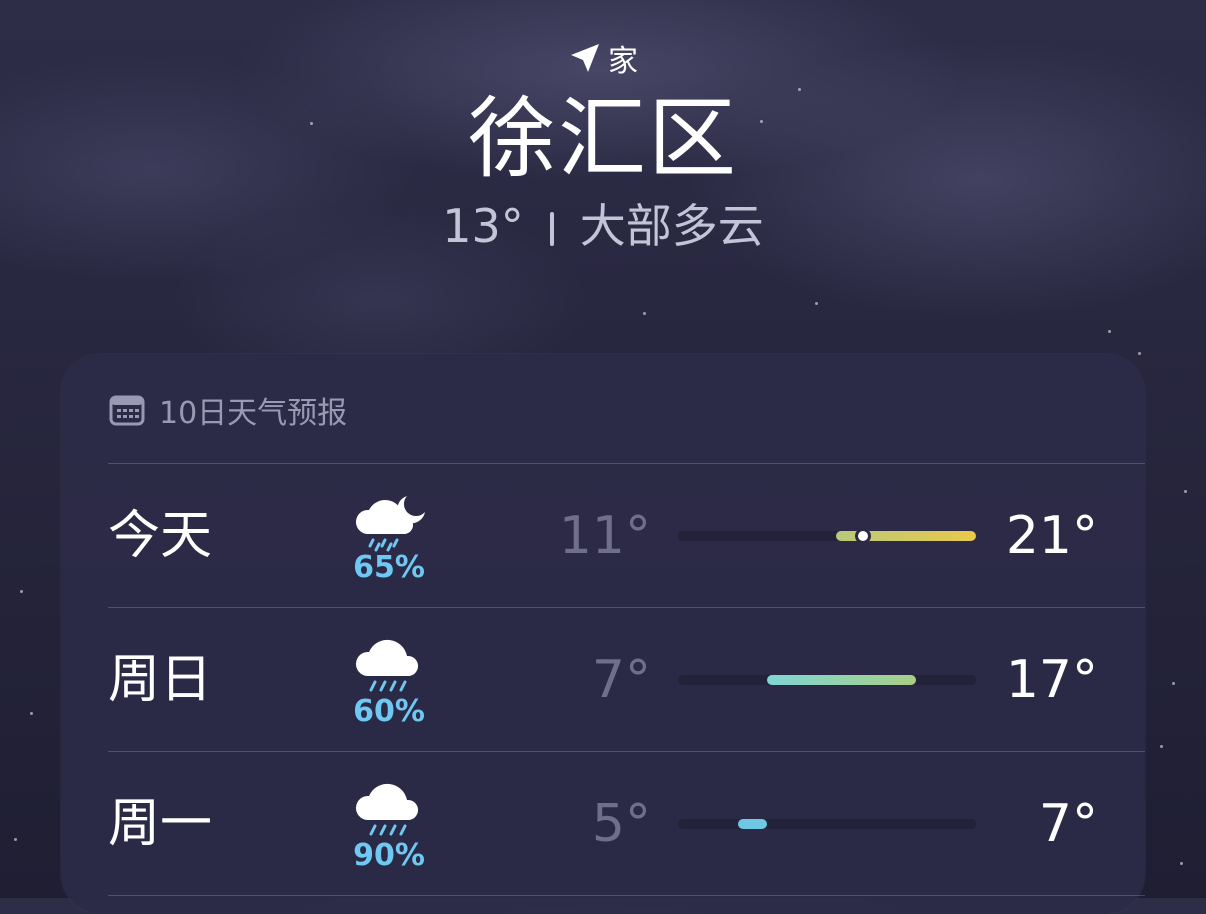 Image resolution: width=1206 pixels, height=914 pixels. I want to click on city-name: 徐汇区, so click(602, 138).